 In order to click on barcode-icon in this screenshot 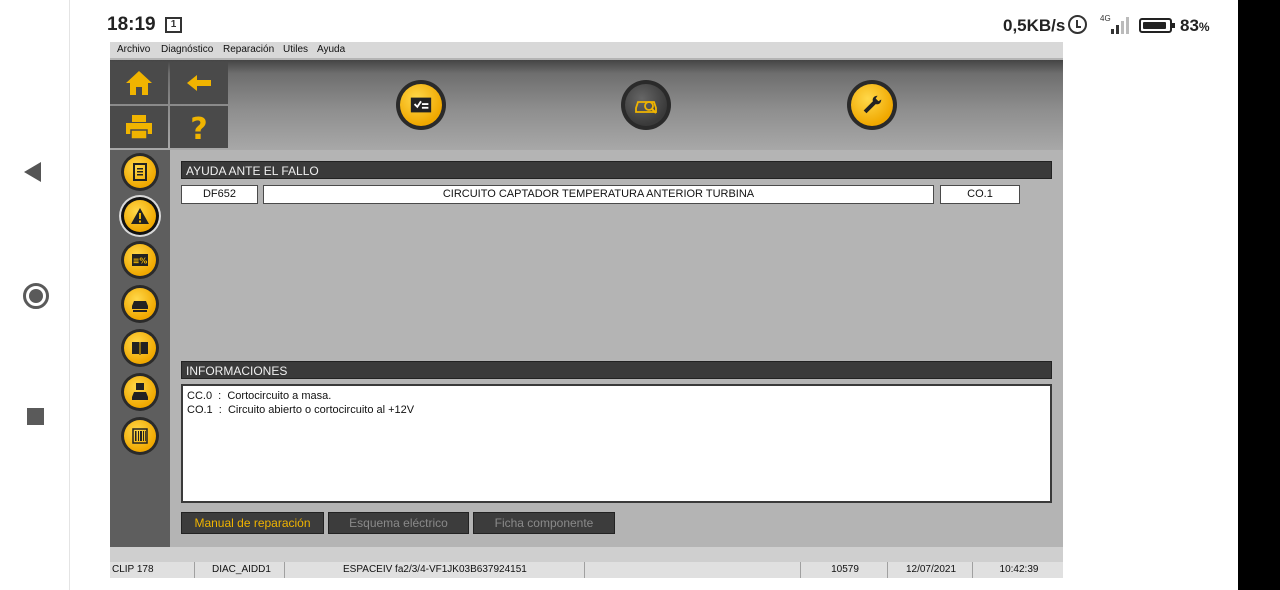, I will do `click(140, 436)`.